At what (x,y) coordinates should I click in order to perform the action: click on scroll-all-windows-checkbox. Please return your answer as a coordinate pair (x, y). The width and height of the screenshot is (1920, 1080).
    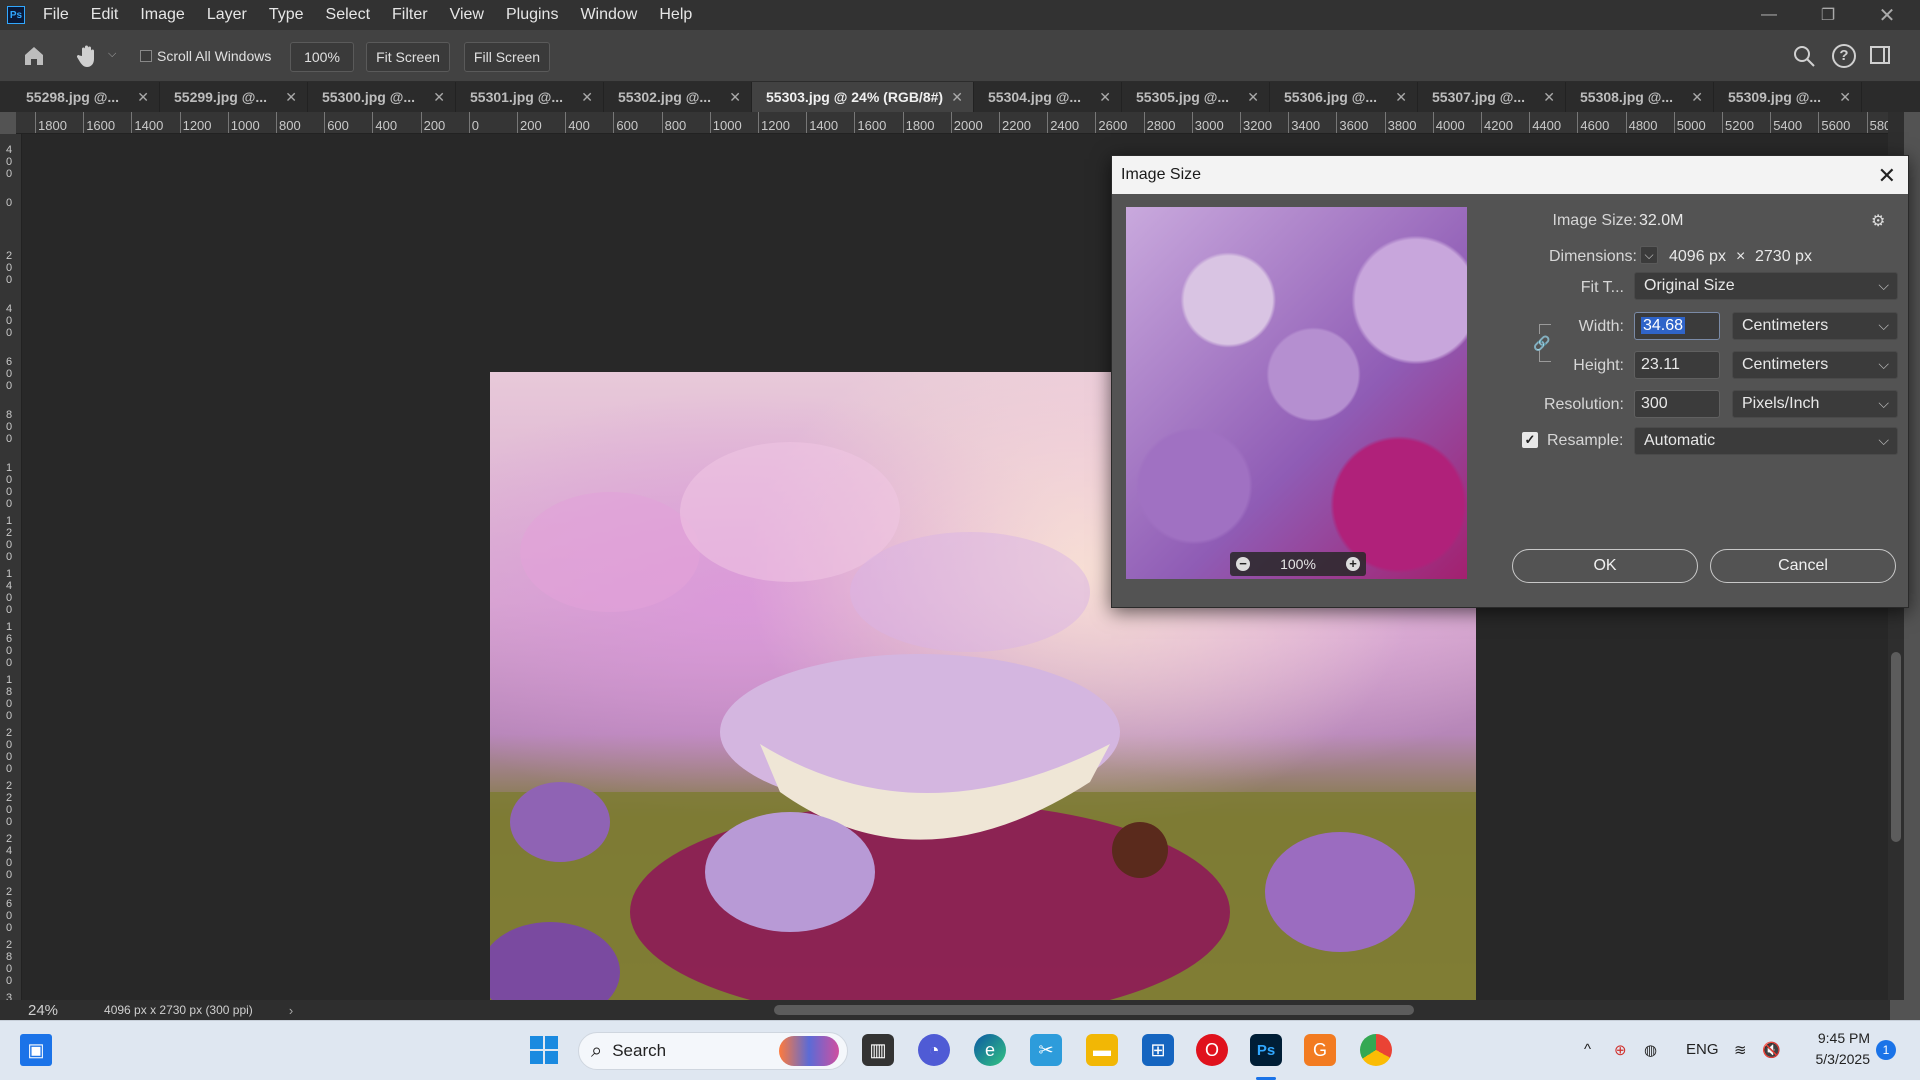
    Looking at the image, I should click on (146, 56).